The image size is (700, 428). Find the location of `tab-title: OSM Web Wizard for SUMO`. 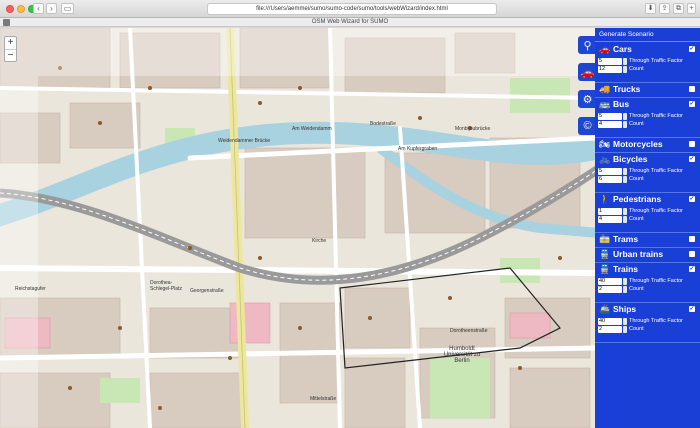

tab-title: OSM Web Wizard for SUMO is located at coordinates (350, 22).